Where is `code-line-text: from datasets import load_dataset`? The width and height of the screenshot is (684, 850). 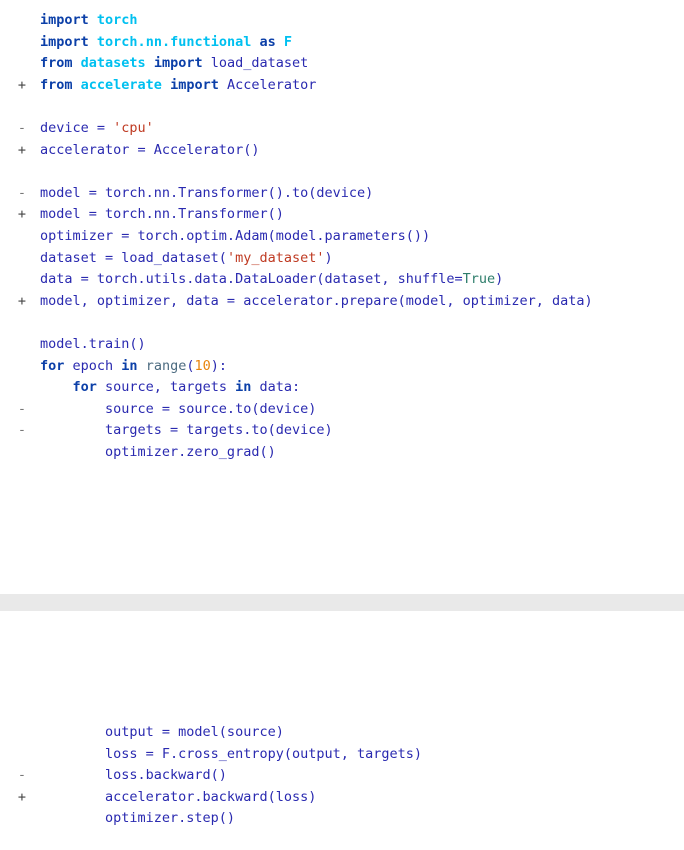 code-line-text: from datasets import load_dataset is located at coordinates (167, 64).